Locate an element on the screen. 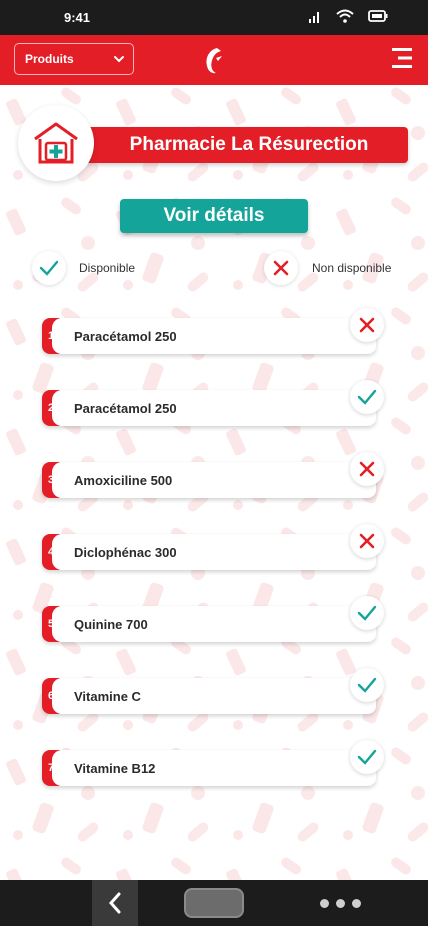 The height and width of the screenshot is (926, 428). product-name: Vitamine B12 is located at coordinates (115, 768).